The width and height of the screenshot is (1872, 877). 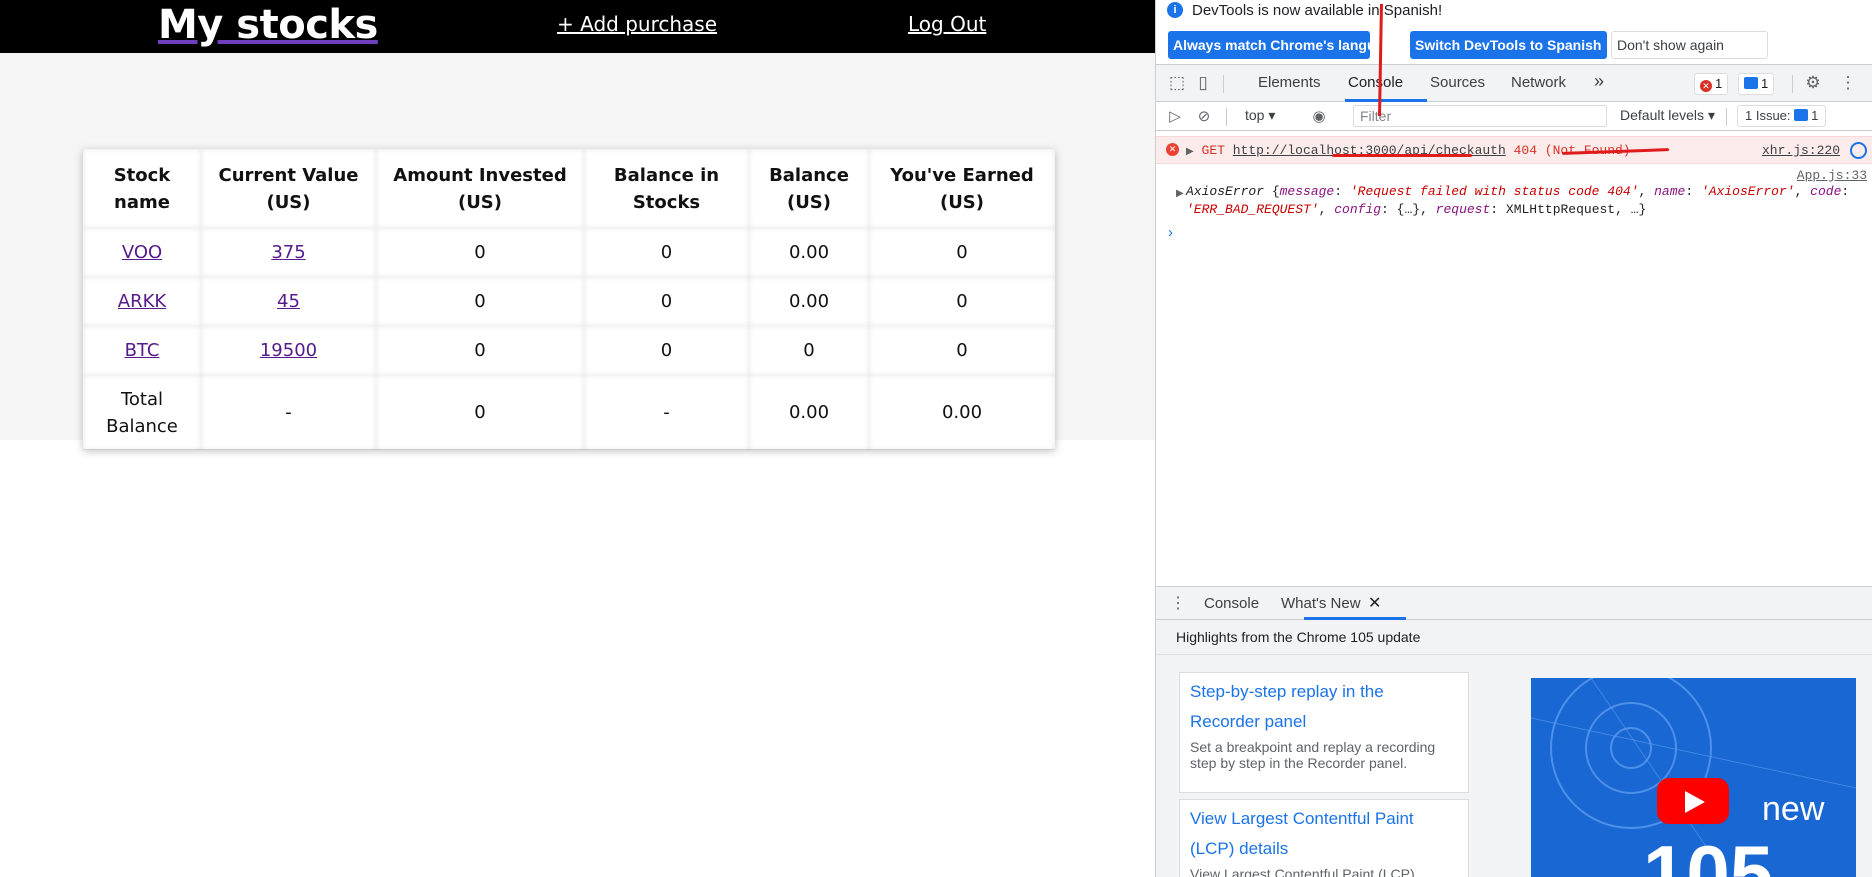 I want to click on col-header-current-value: Current Value (US), so click(x=288, y=188).